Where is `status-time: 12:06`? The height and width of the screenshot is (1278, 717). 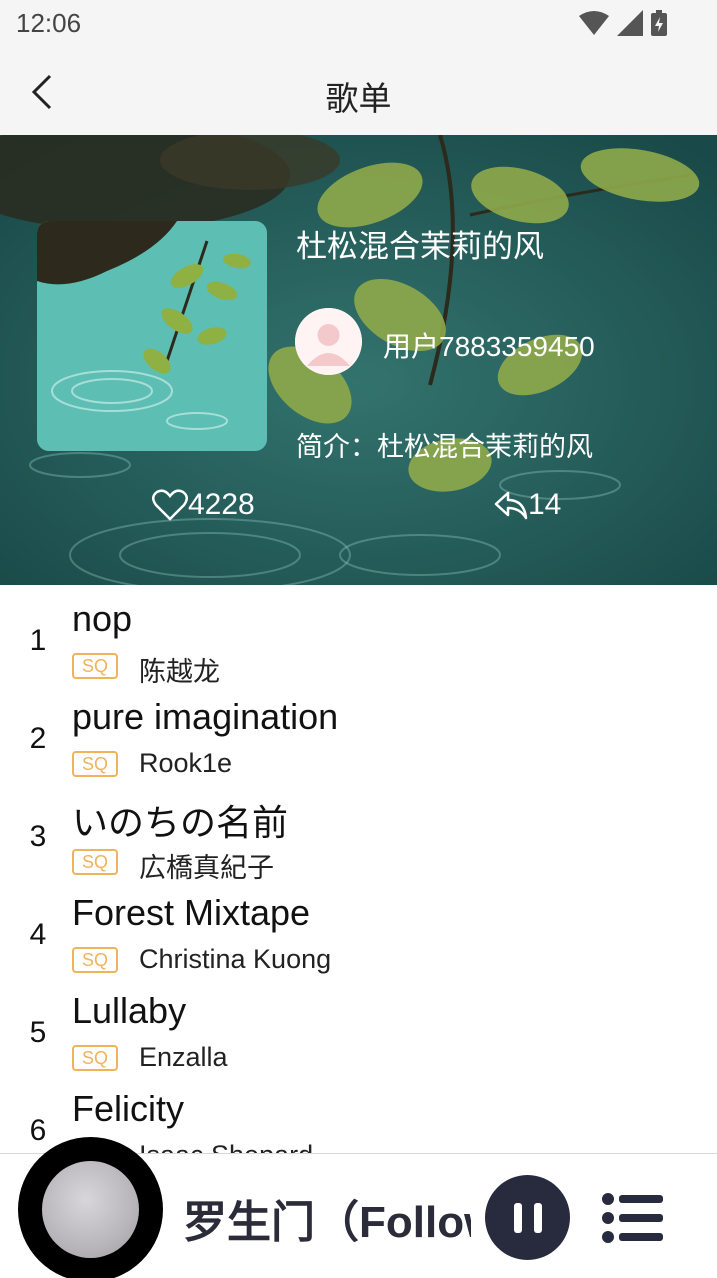 status-time: 12:06 is located at coordinates (49, 23).